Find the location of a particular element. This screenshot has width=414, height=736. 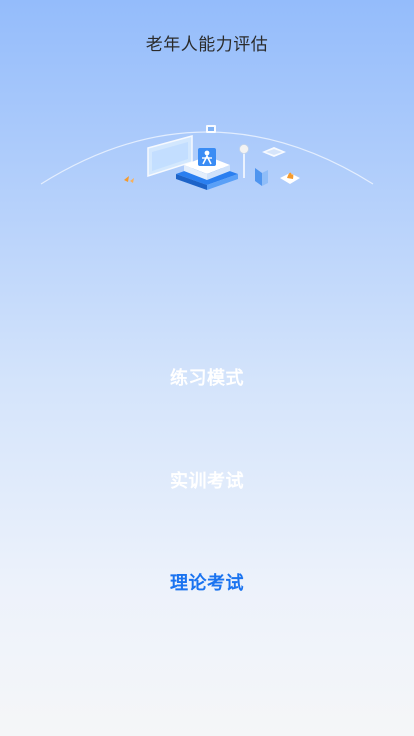

spark-icon is located at coordinates (129, 179).